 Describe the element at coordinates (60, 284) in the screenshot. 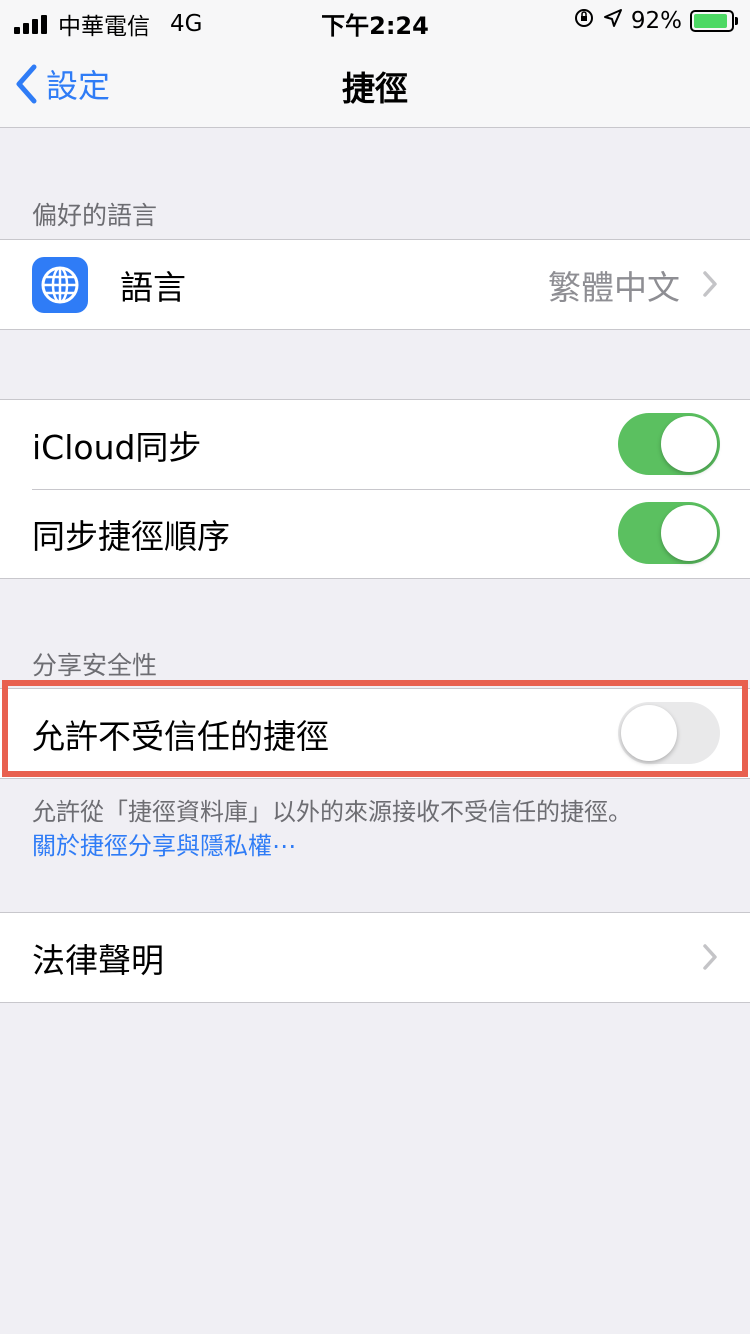

I see `globe-icon` at that location.